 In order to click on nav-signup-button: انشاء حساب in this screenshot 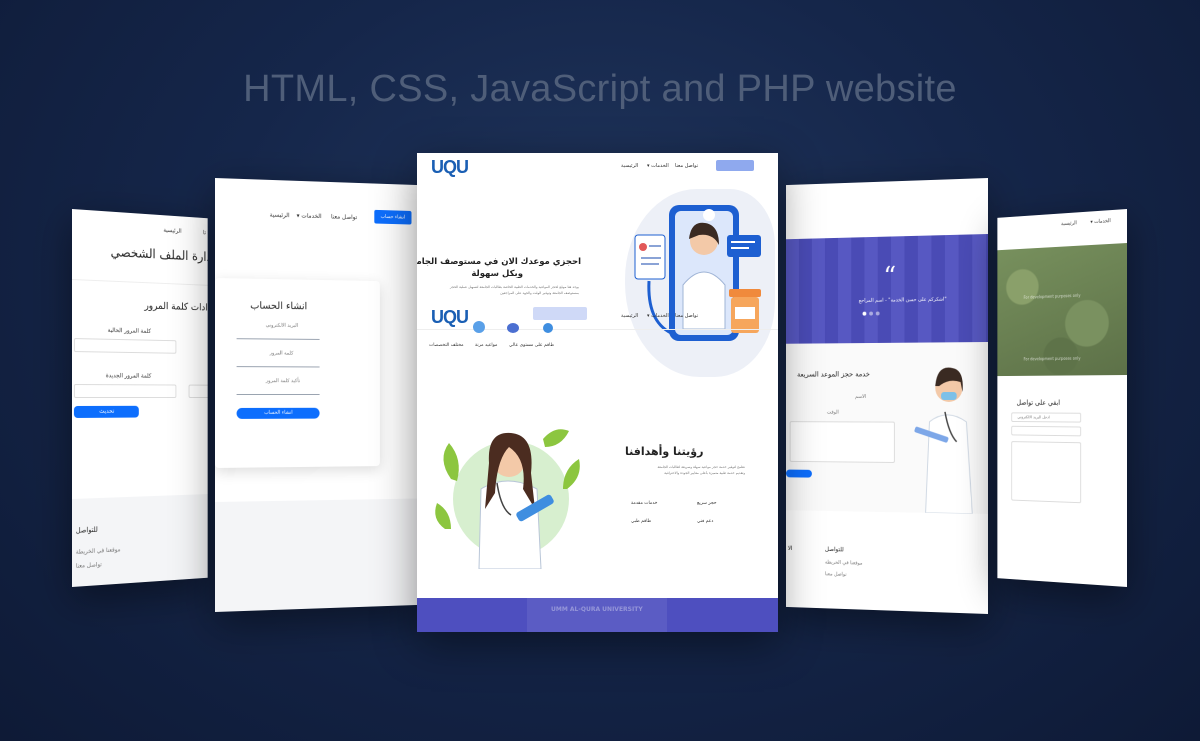, I will do `click(392, 217)`.